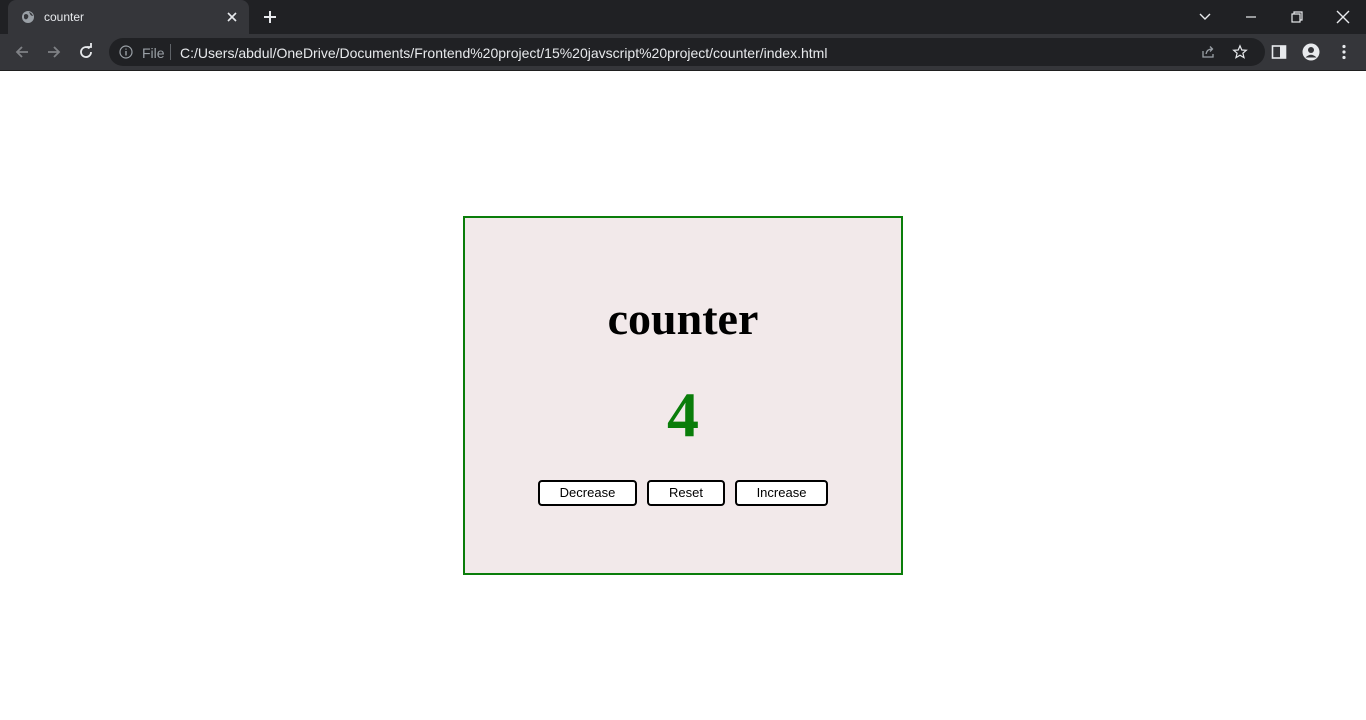 The image size is (1366, 720). I want to click on tab-strip: counter, so click(683, 17).